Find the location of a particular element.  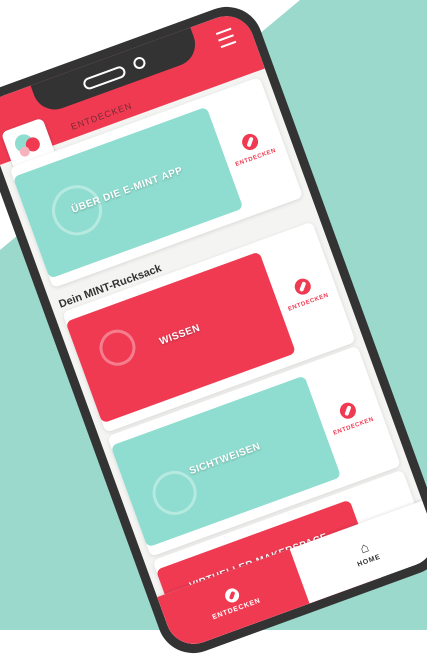

nav-home-label: HOME is located at coordinates (369, 560).